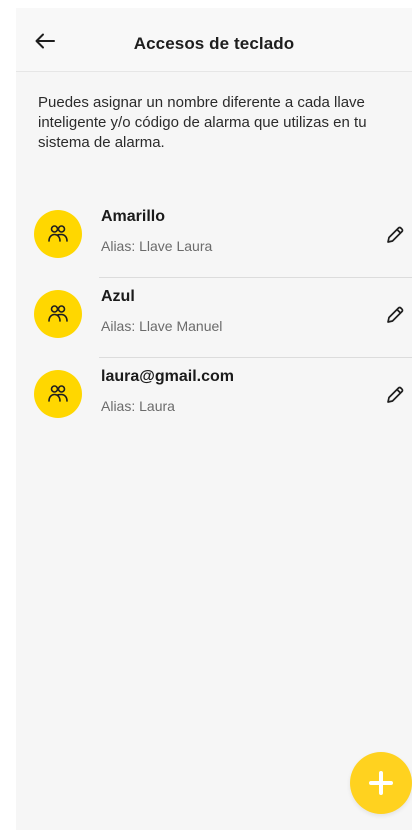 Image resolution: width=412 pixels, height=830 pixels. I want to click on add-access-button, so click(381, 783).